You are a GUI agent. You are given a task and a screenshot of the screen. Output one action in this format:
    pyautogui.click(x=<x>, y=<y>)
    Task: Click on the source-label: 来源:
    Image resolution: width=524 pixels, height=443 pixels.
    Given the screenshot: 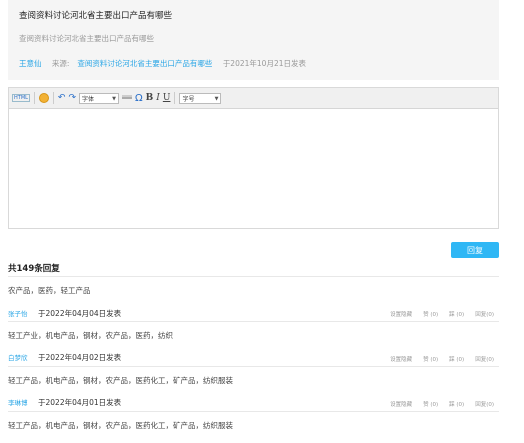 What is the action you would take?
    pyautogui.click(x=60, y=63)
    